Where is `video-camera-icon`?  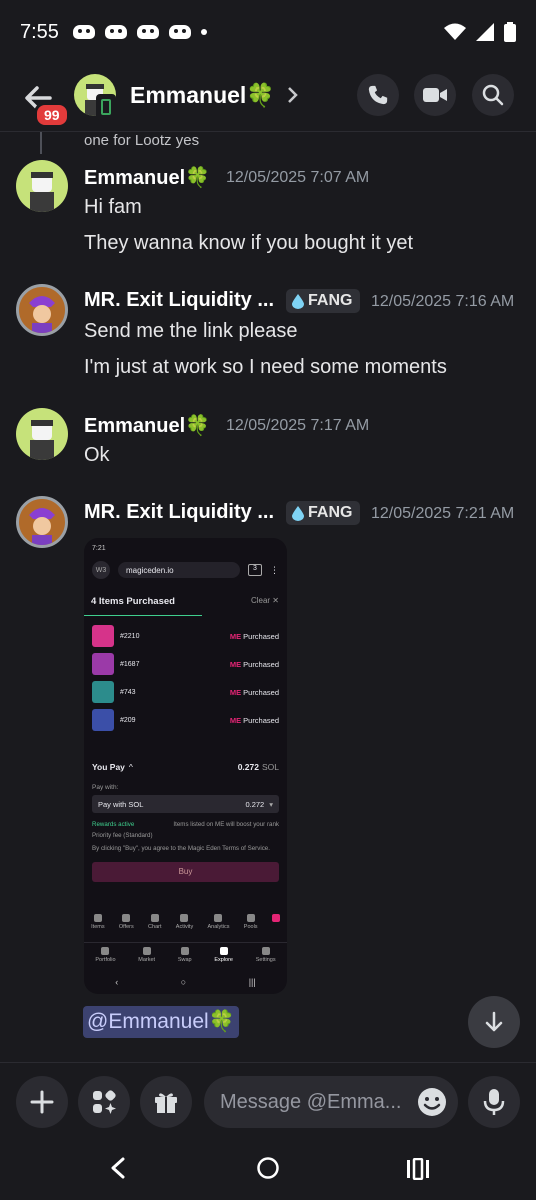 video-camera-icon is located at coordinates (435, 95).